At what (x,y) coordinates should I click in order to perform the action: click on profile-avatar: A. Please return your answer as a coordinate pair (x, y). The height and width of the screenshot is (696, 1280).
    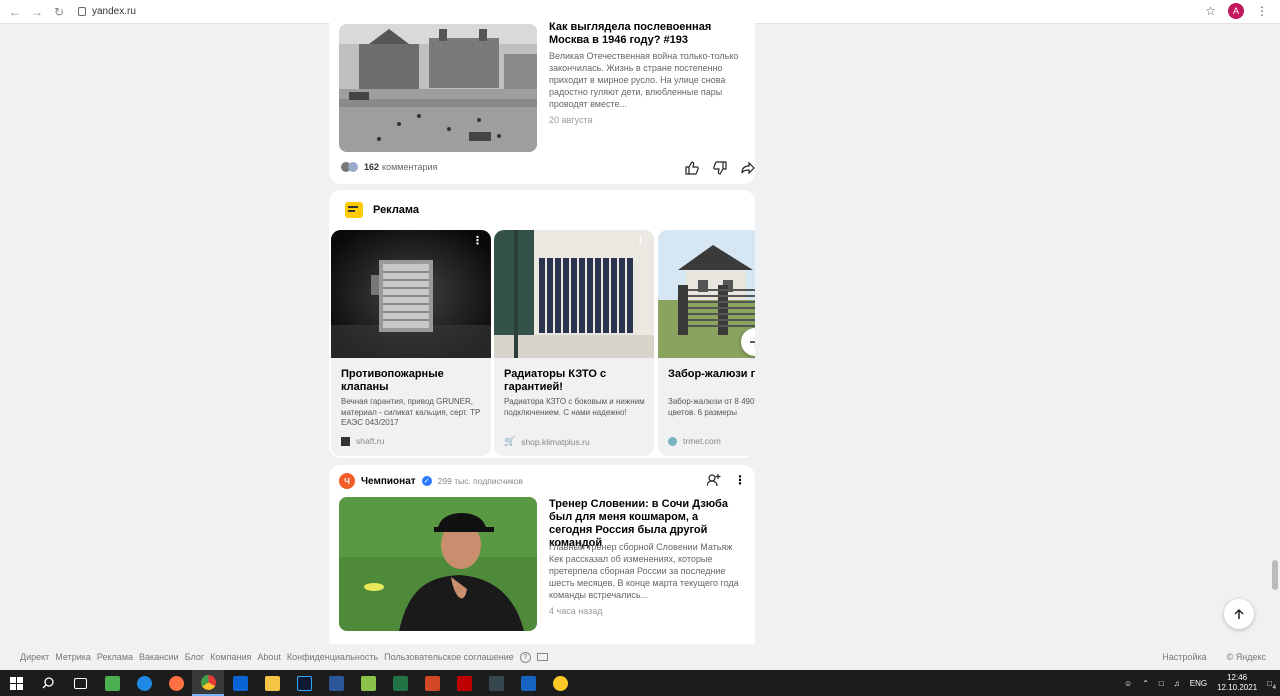
    Looking at the image, I should click on (1236, 11).